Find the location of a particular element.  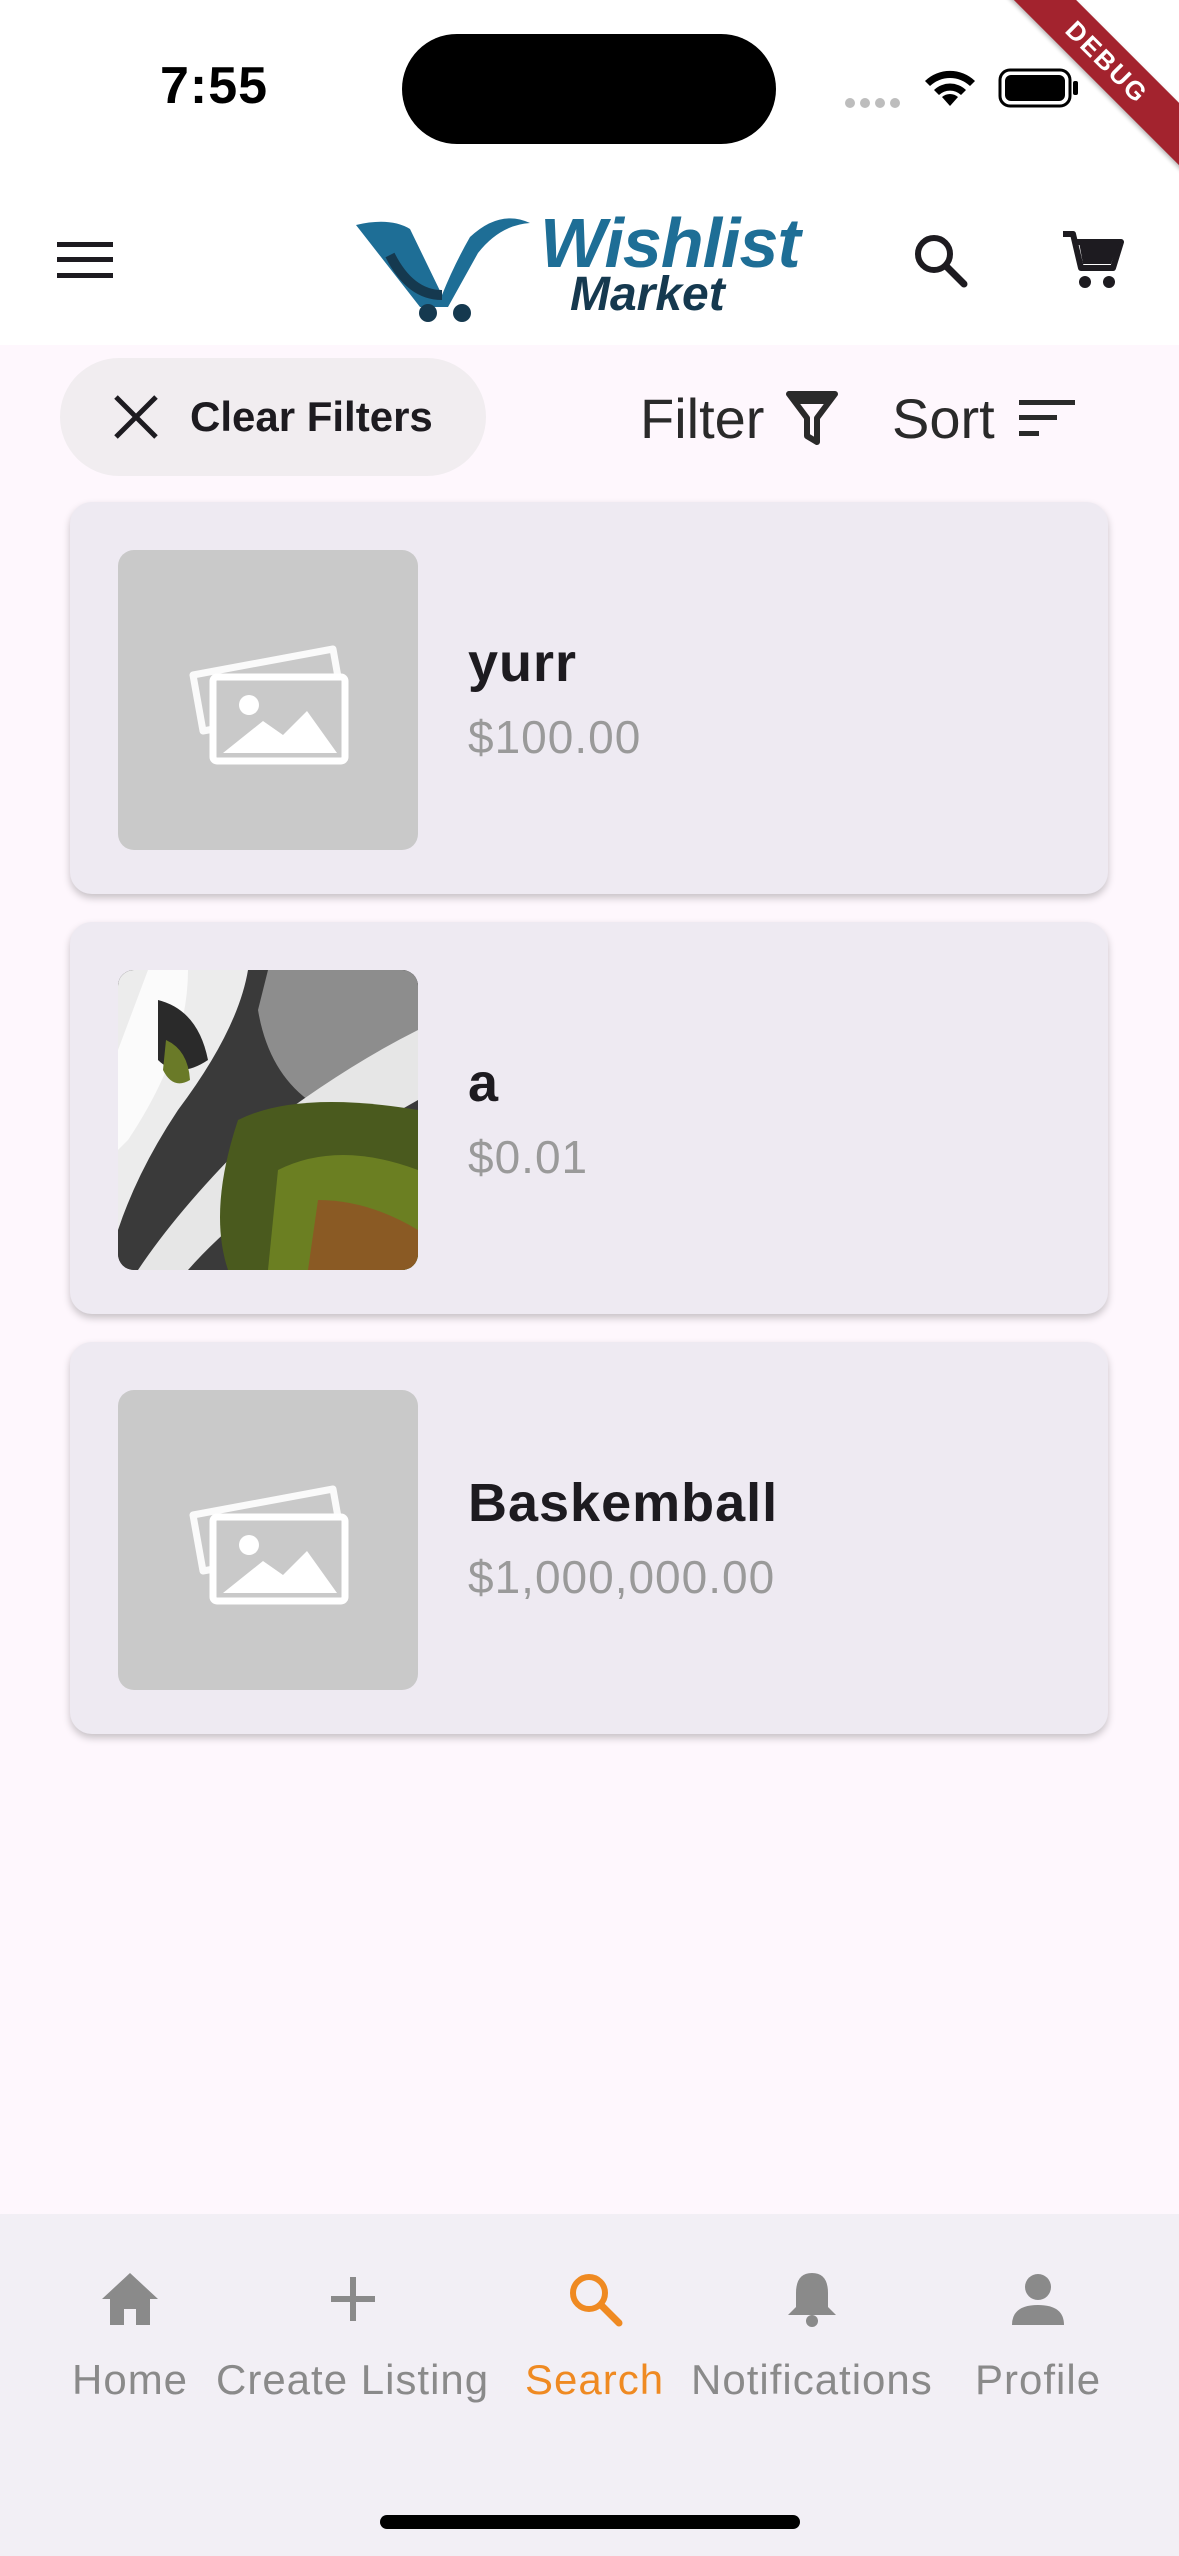

nav-item-notifications: Notifications is located at coordinates (812, 2334).